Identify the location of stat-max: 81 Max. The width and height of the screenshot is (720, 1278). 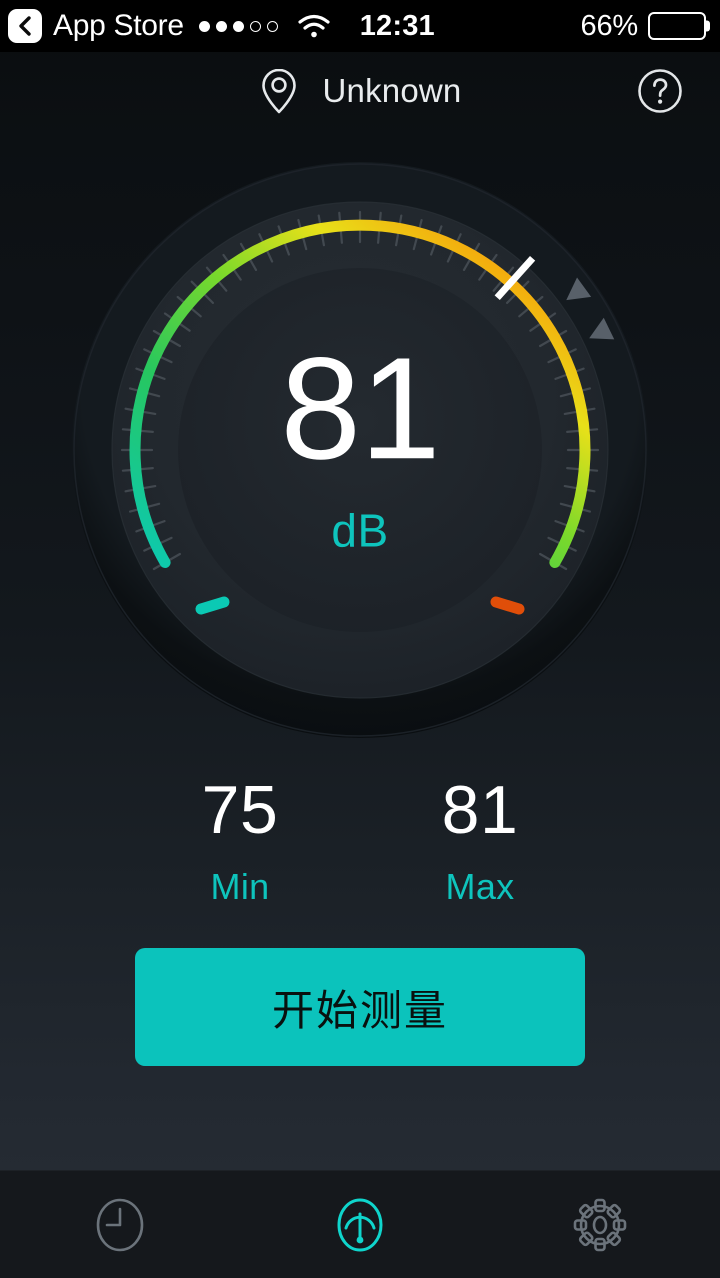
(480, 853).